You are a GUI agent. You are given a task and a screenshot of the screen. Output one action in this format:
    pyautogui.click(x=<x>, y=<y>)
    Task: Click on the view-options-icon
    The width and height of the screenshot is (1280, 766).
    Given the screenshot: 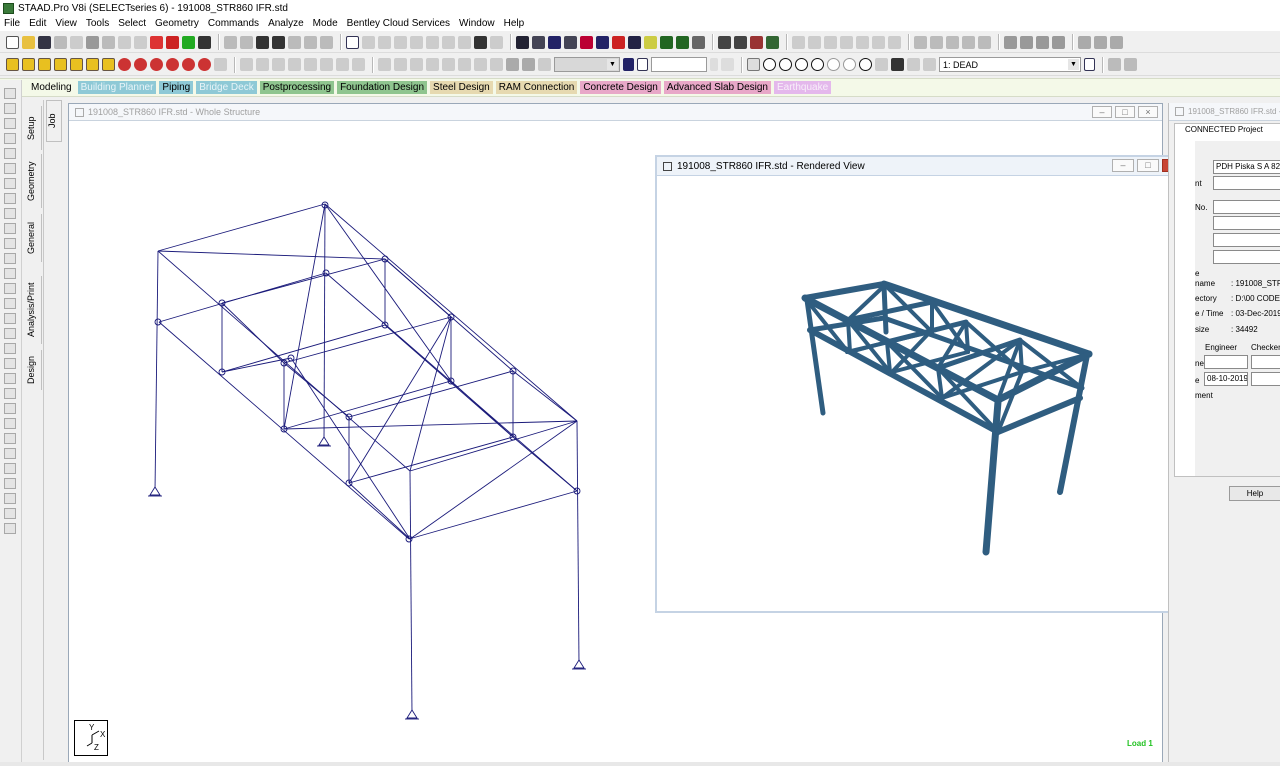 What is the action you would take?
    pyautogui.click(x=220, y=64)
    